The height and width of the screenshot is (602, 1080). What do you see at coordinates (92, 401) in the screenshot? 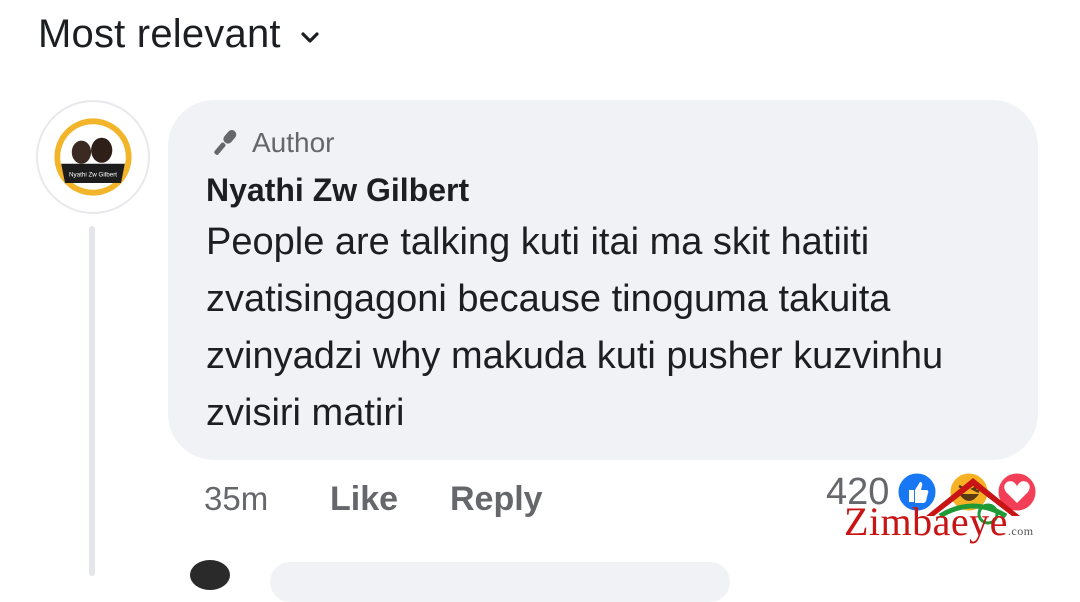
I see `thread-line` at bounding box center [92, 401].